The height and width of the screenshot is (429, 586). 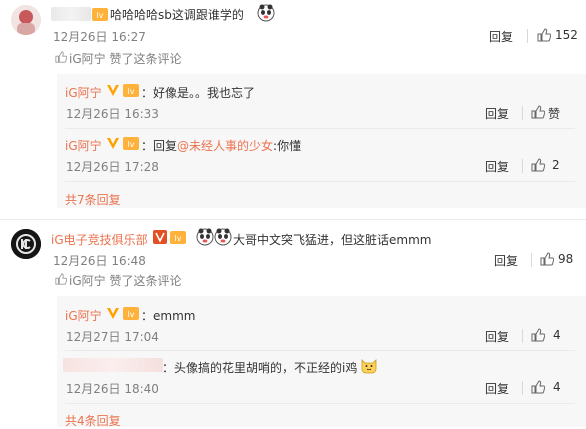 I want to click on comment-time: 12月26日 16:48, so click(x=99, y=261).